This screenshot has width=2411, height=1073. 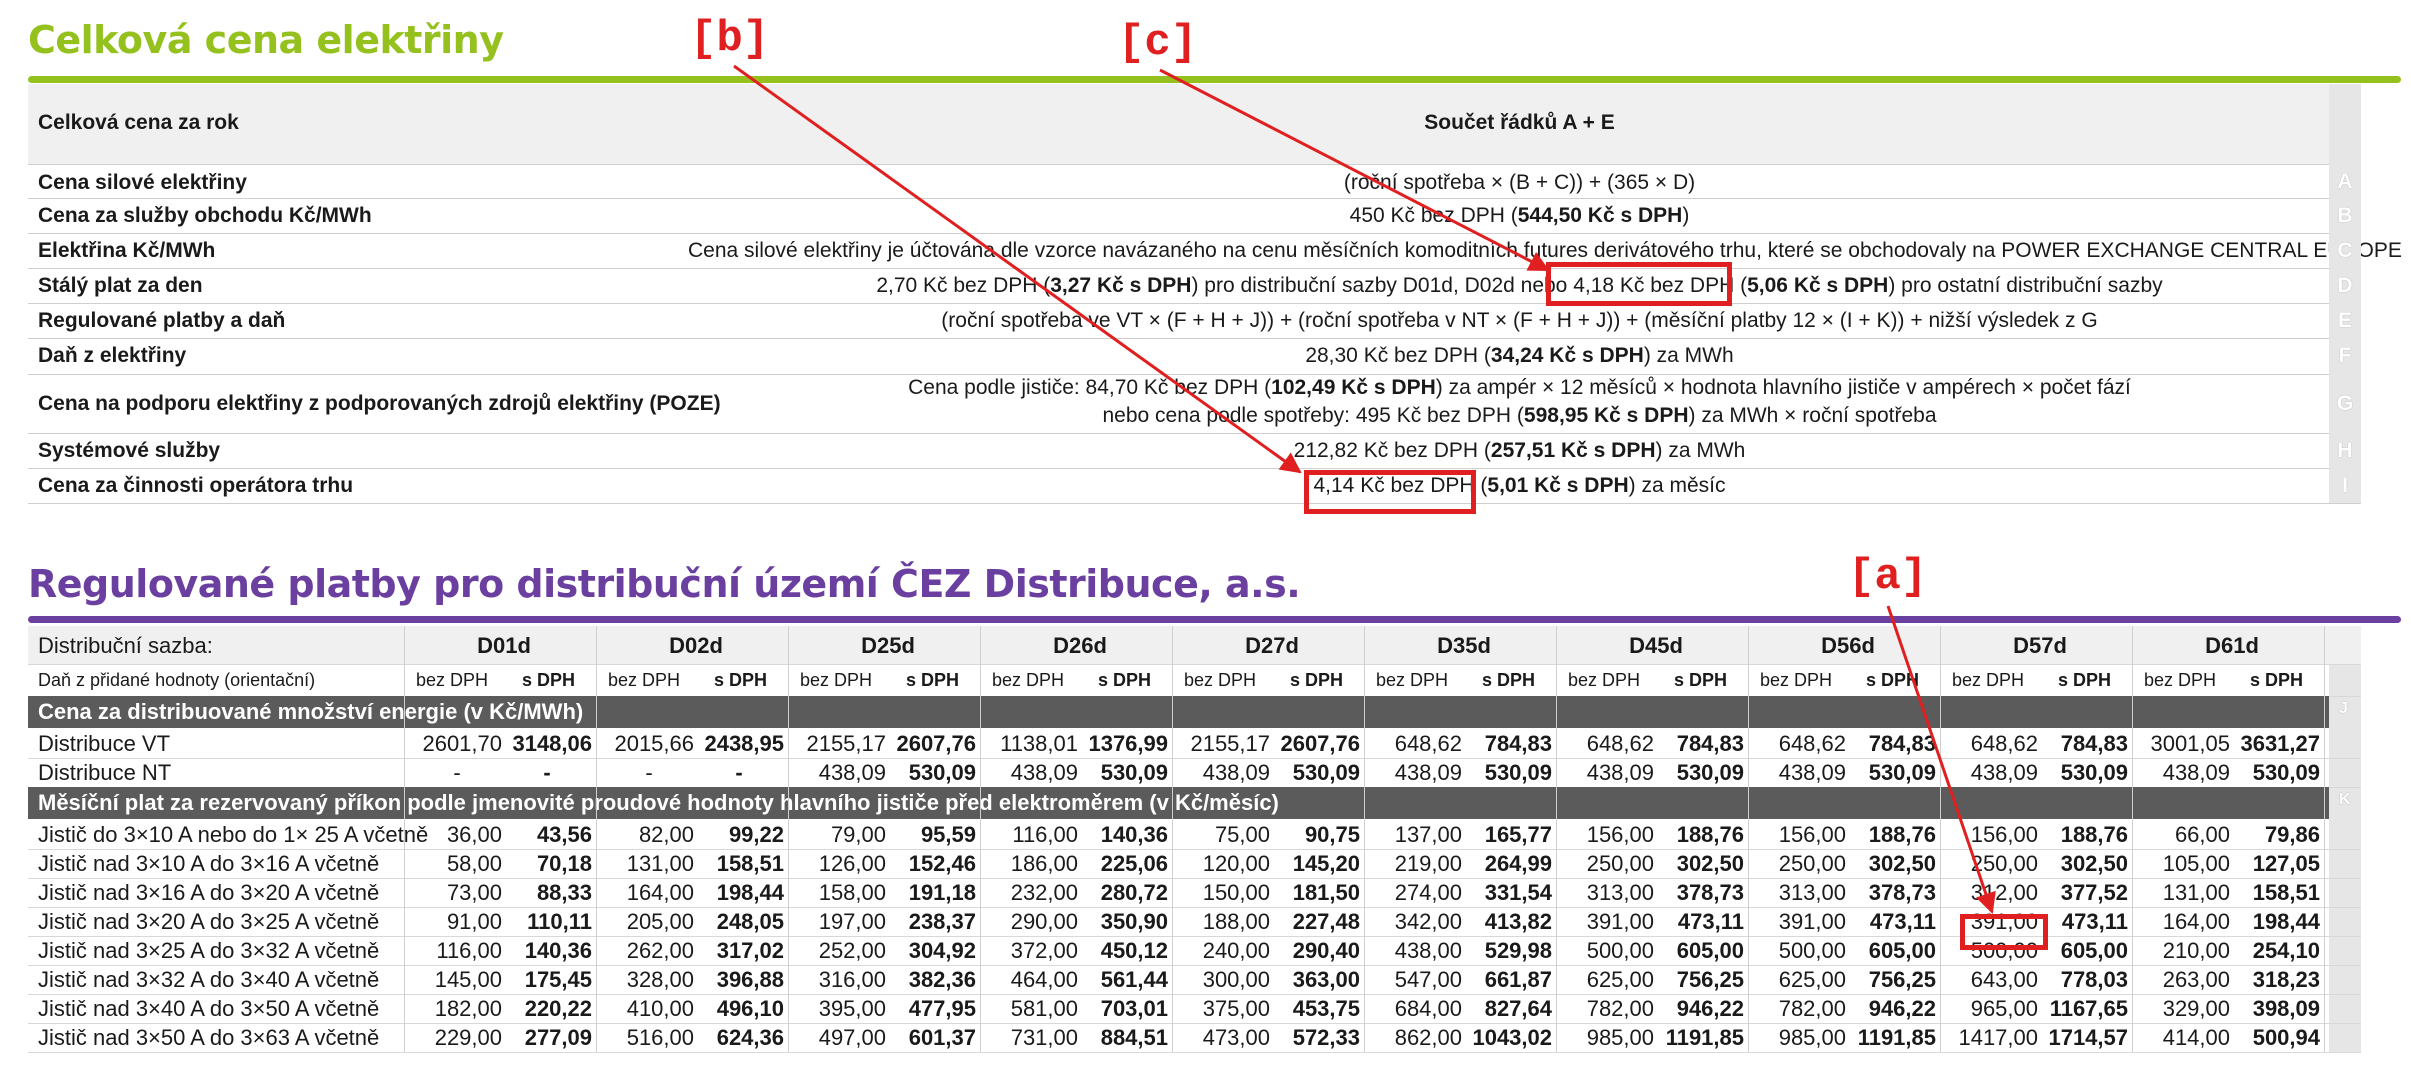 What do you see at coordinates (1017, 269) in the screenshot?
I see `arrow-b` at bounding box center [1017, 269].